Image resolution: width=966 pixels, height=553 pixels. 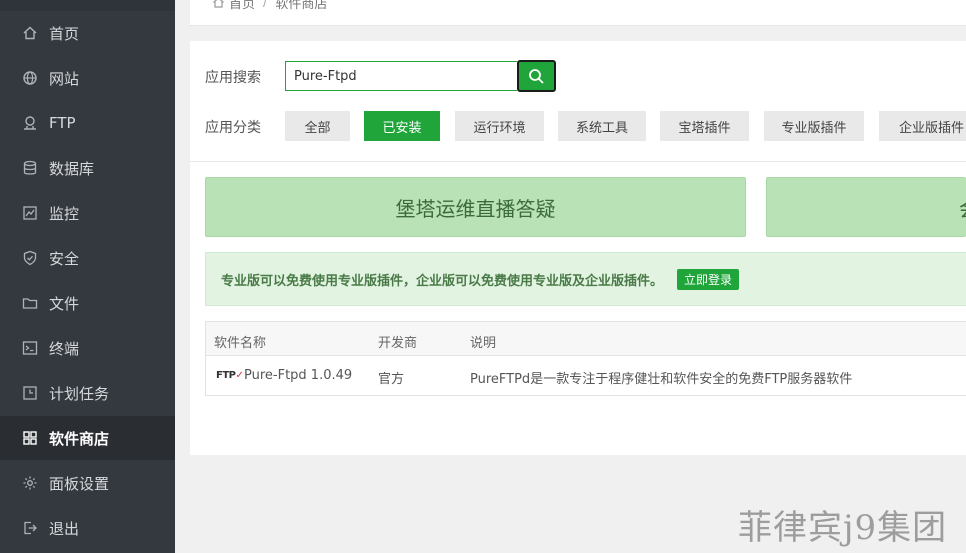 I want to click on globe-icon, so click(x=30, y=78).